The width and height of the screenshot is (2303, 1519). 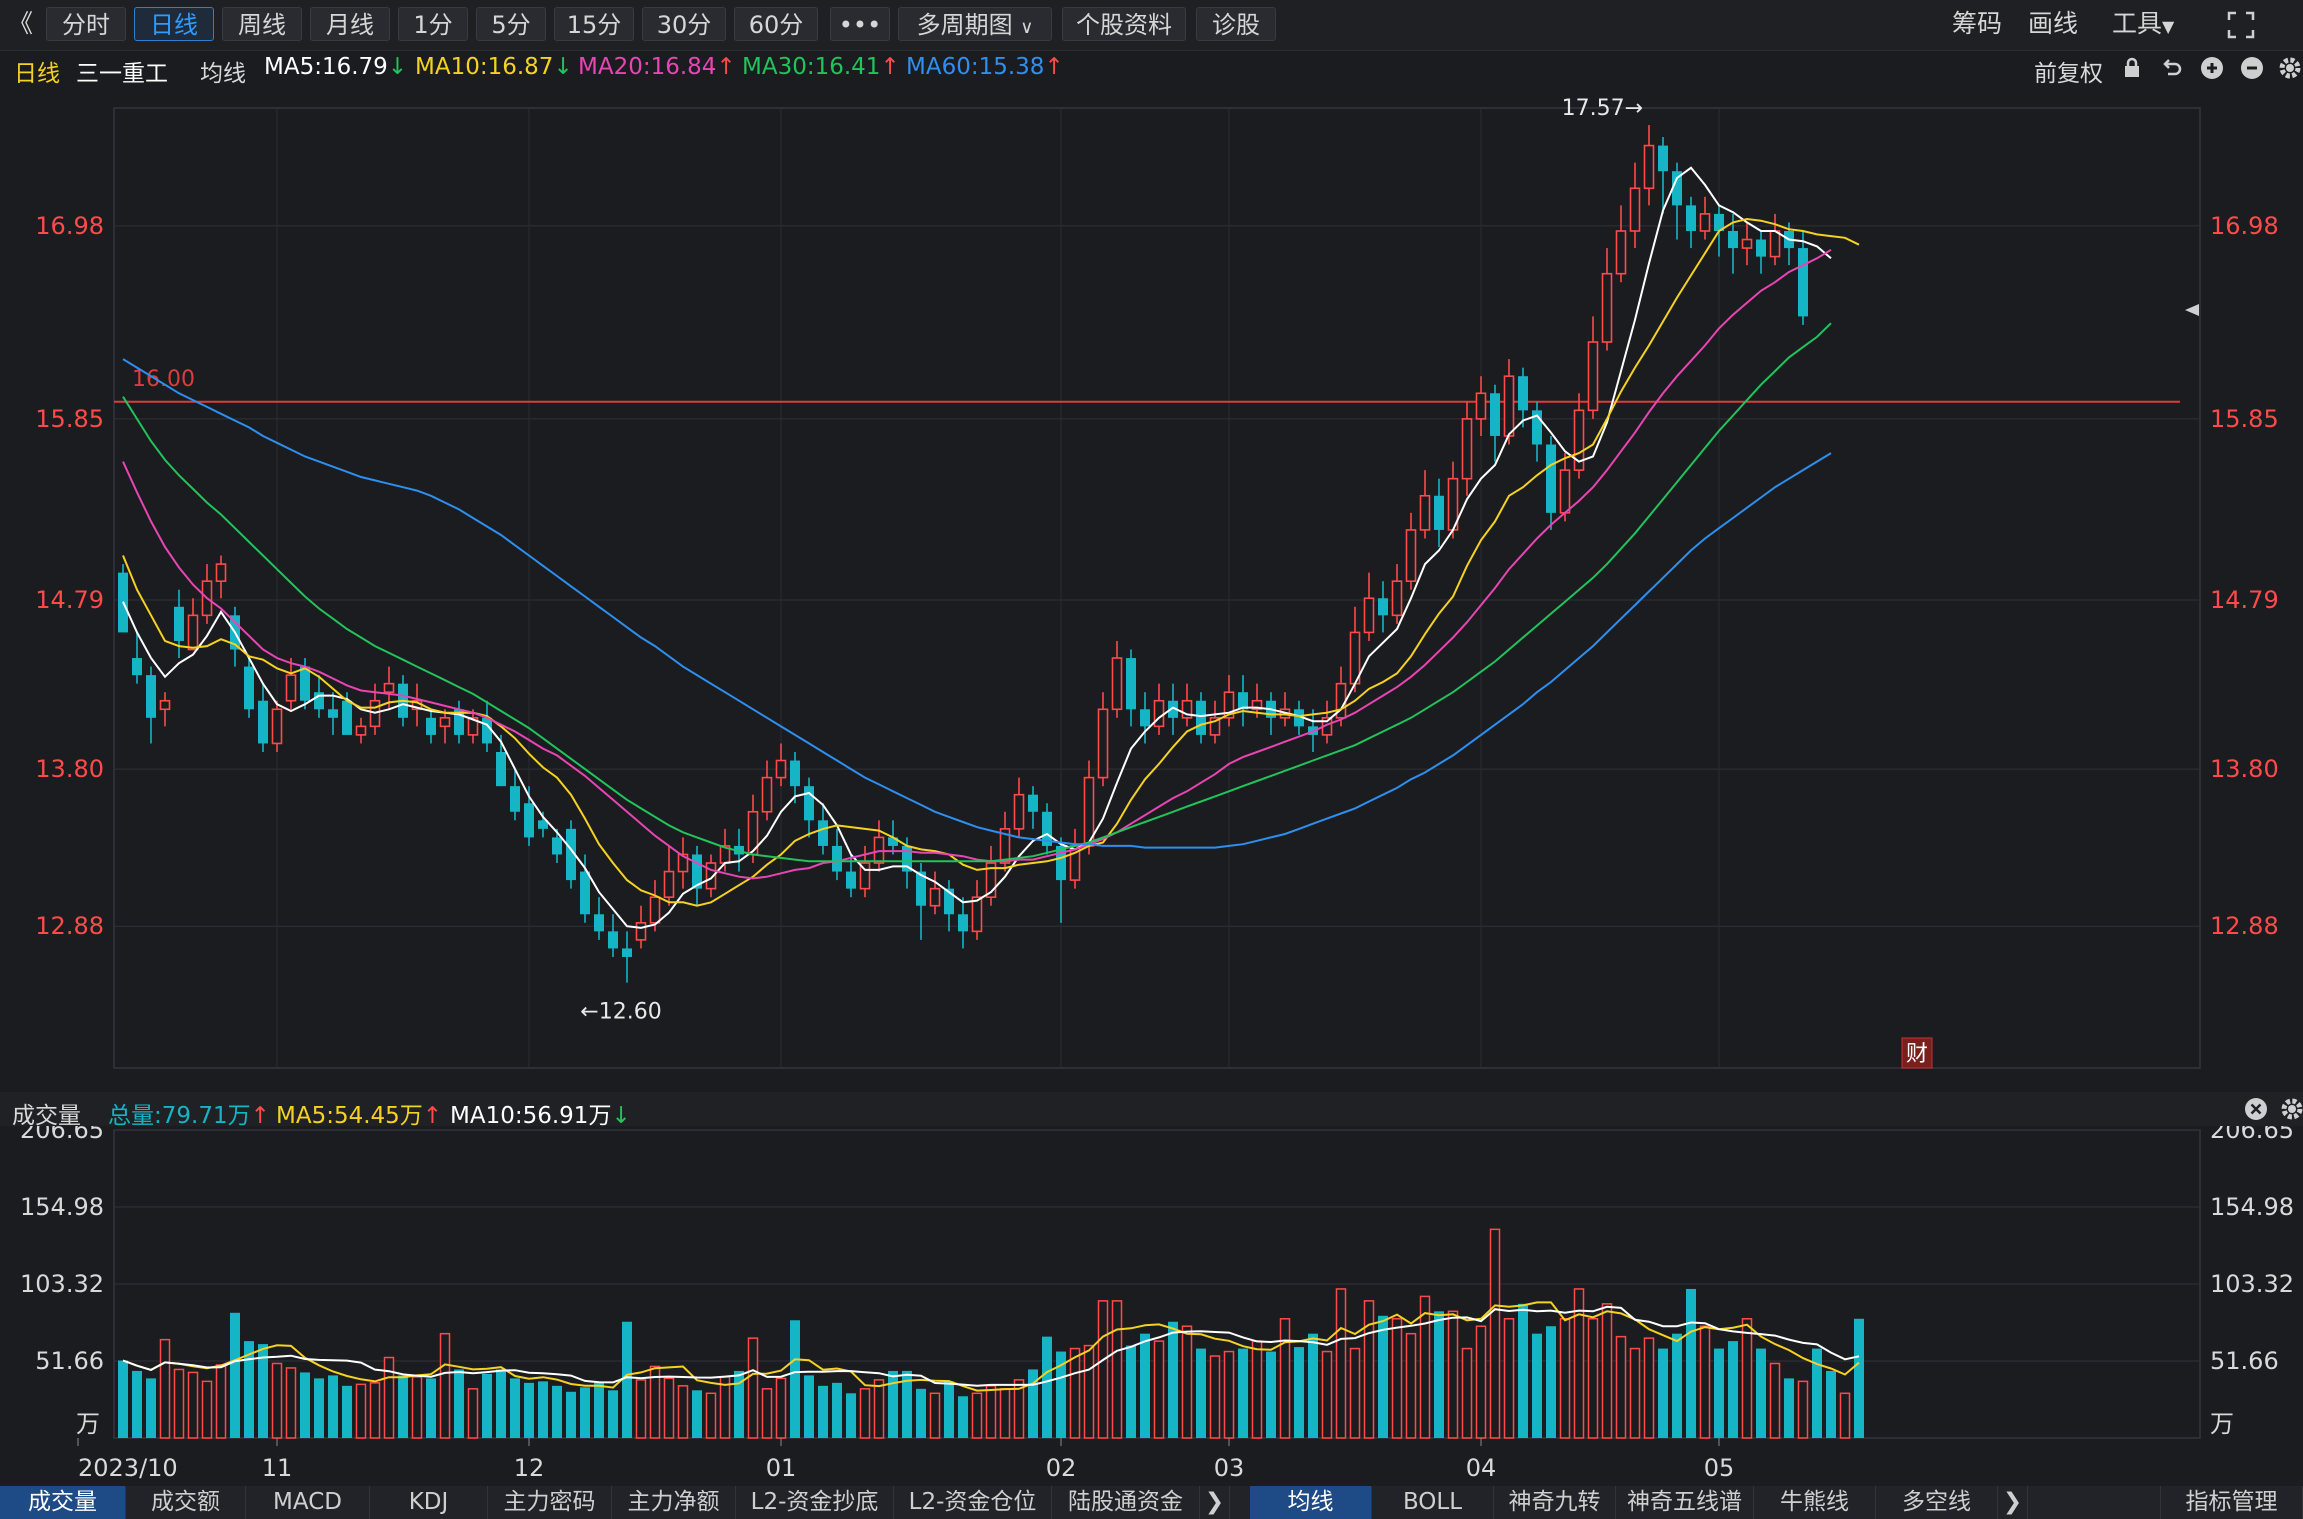 I want to click on caret-down-icon: ▼, so click(x=2168, y=26).